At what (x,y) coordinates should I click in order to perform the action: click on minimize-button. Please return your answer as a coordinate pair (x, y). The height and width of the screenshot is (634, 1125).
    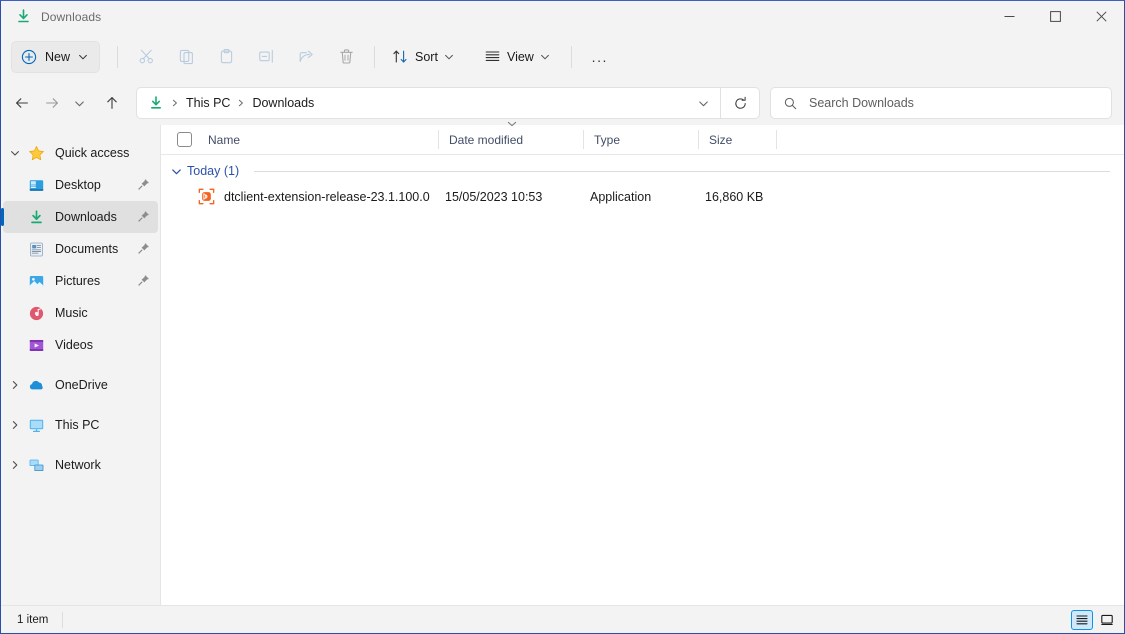
    Looking at the image, I should click on (1009, 16).